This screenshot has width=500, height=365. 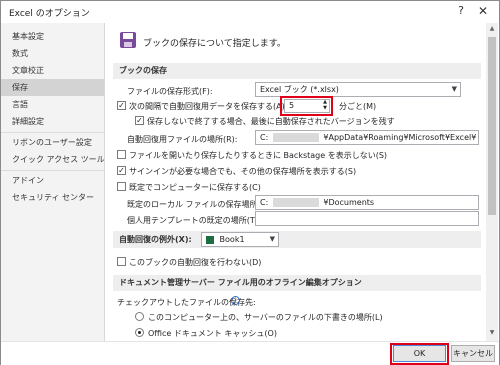 I want to click on section-header-autorecover-exceptions: 自動回復の例外(X):, so click(x=297, y=239).